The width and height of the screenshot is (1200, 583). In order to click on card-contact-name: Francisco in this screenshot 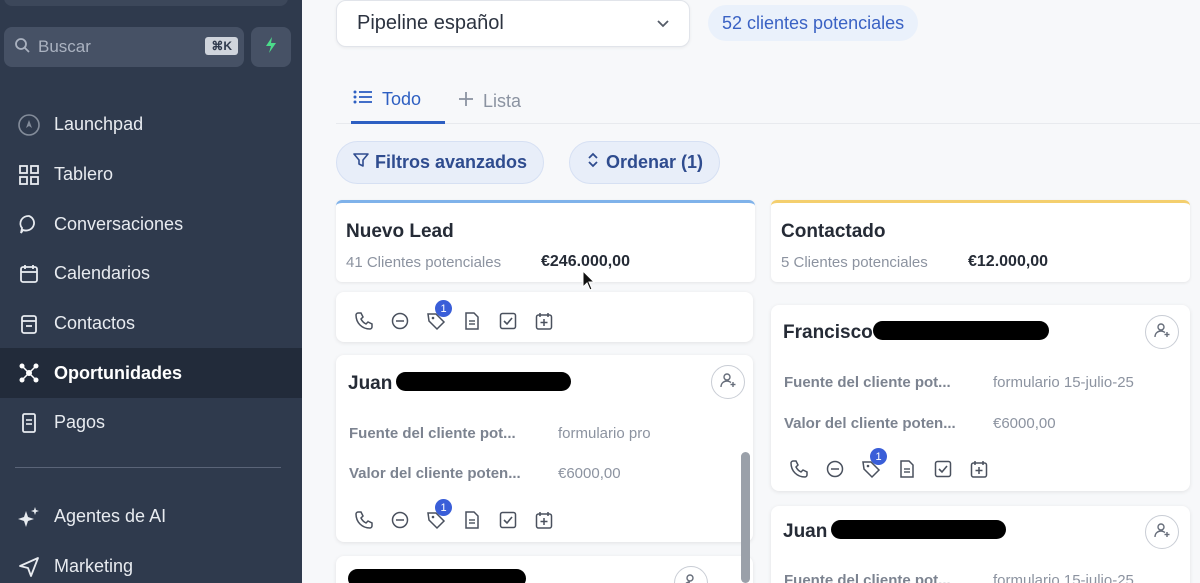, I will do `click(828, 332)`.